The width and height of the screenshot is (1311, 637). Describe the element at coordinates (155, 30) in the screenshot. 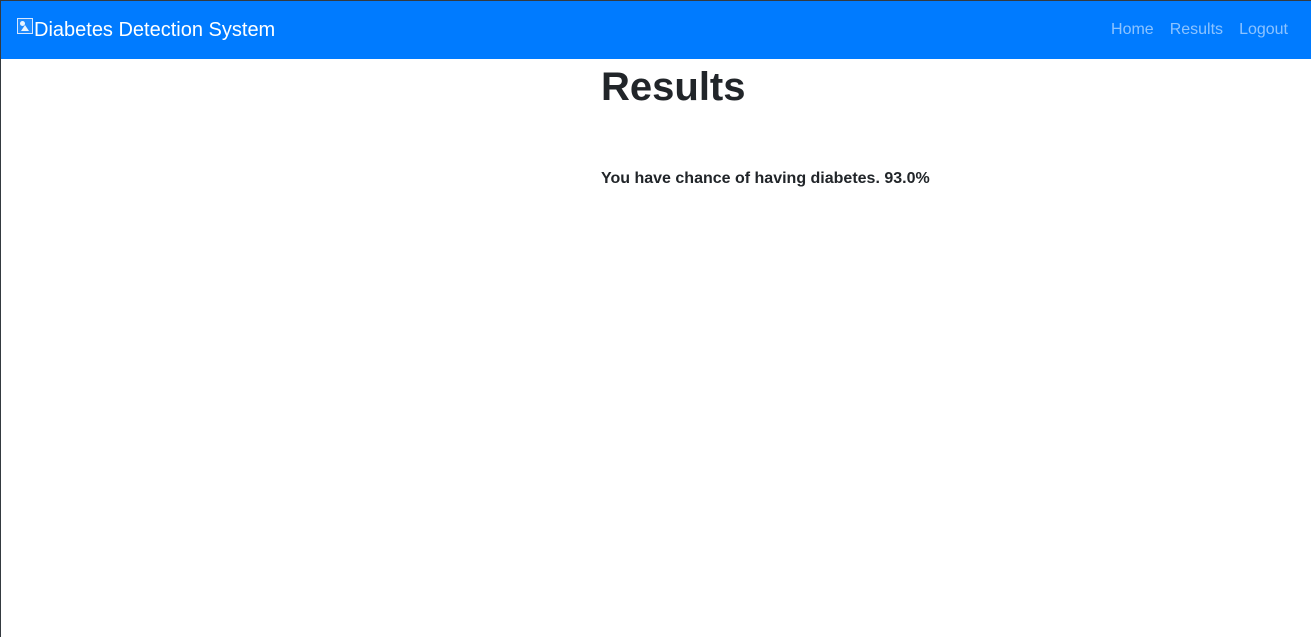

I see `brand-text: Diabetes Detection System` at that location.